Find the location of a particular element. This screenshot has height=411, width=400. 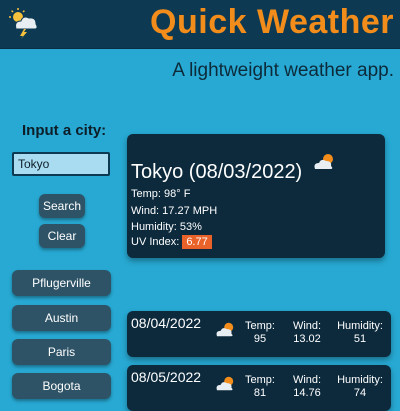

city-input-label: Input a city: is located at coordinates (64, 130).